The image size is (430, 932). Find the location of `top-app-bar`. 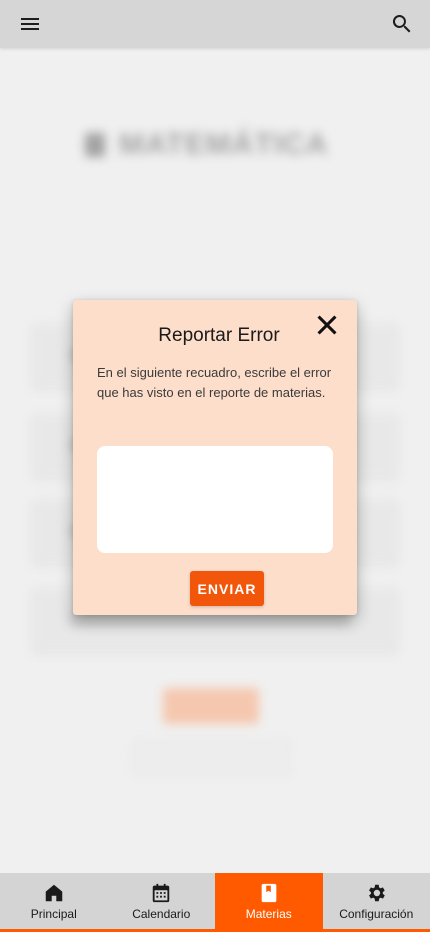

top-app-bar is located at coordinates (215, 24).